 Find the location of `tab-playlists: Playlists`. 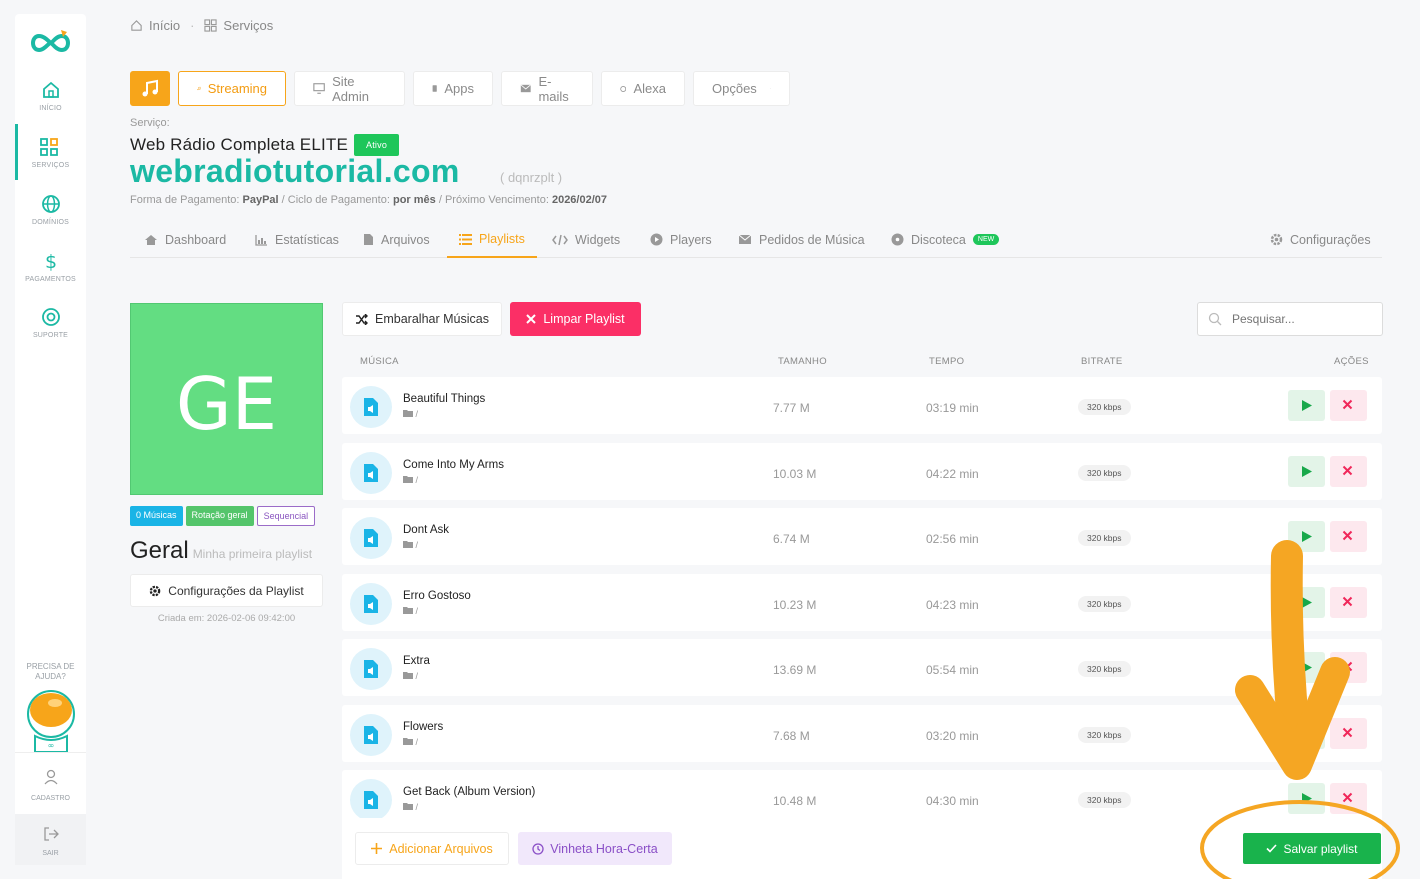

tab-playlists: Playlists is located at coordinates (492, 240).